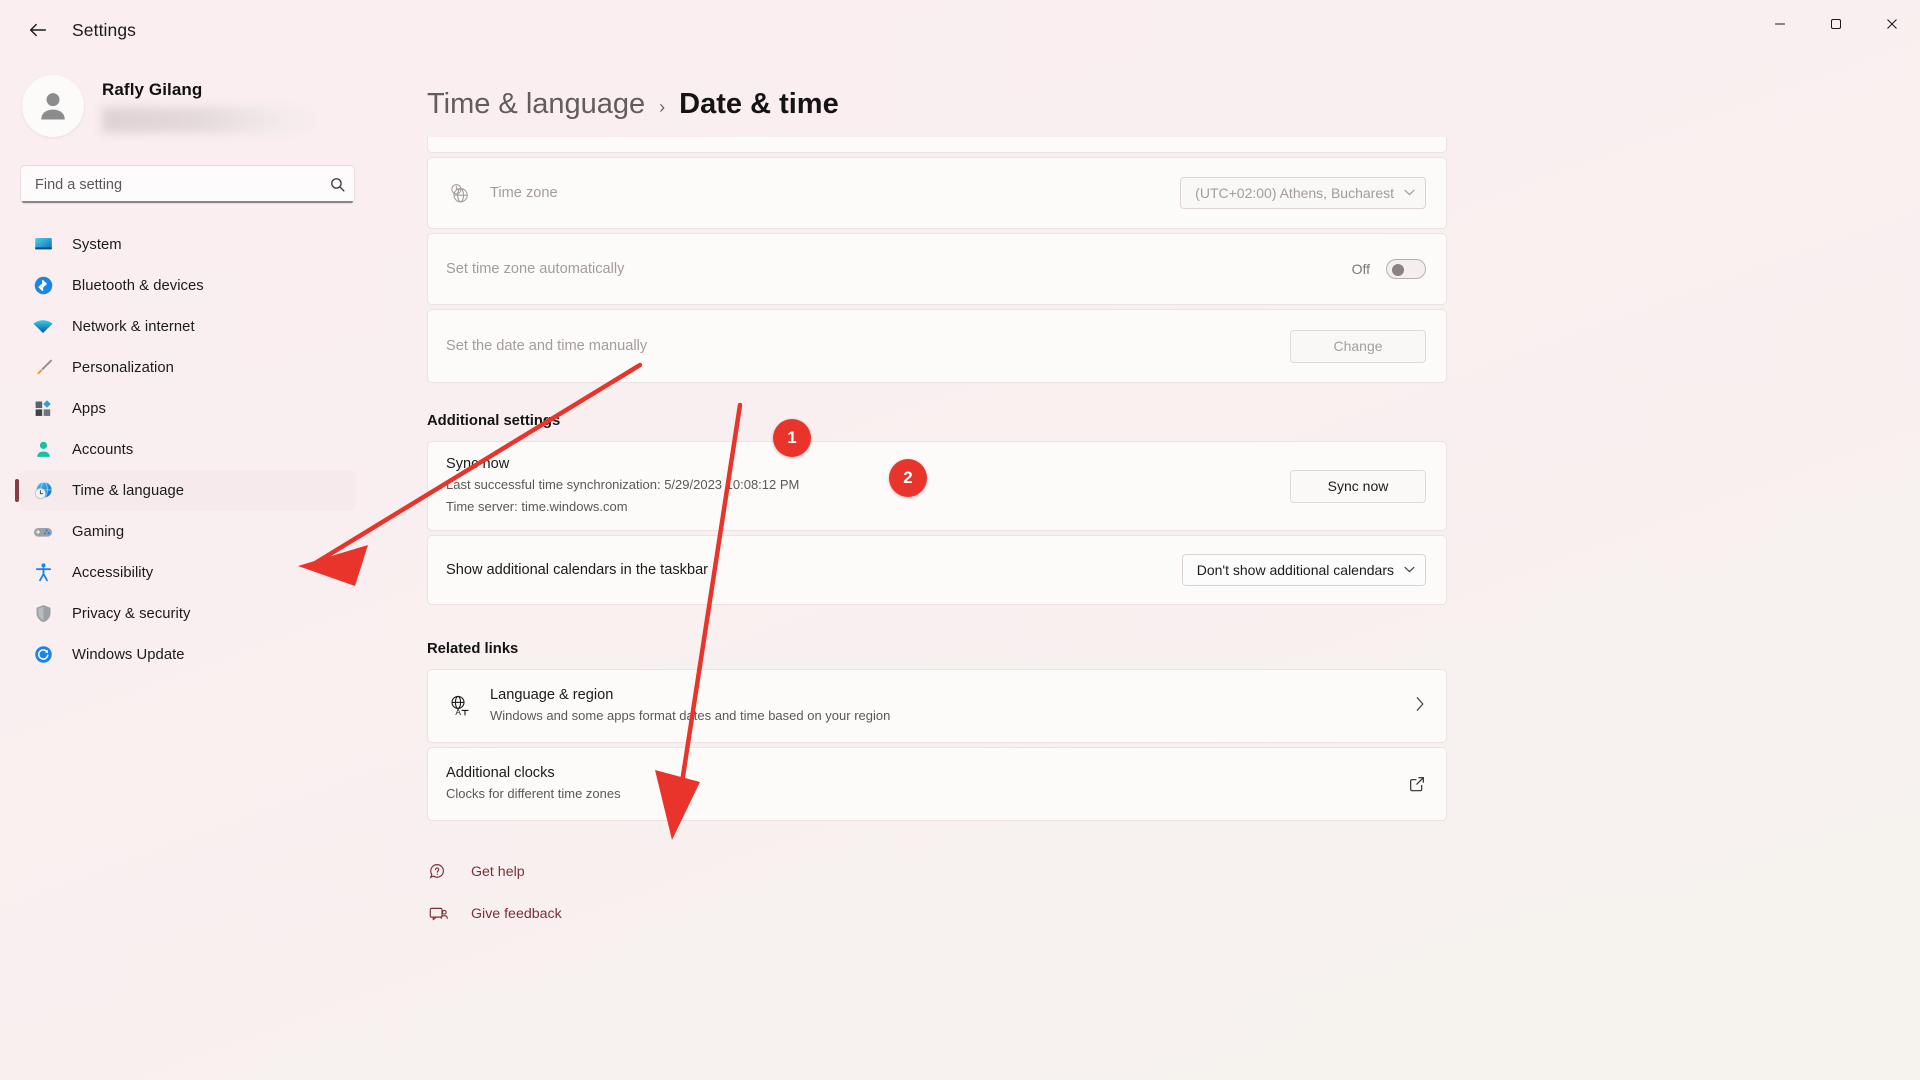  What do you see at coordinates (138, 285) in the screenshot?
I see `sidebar-item-label: Bluetooth & devices` at bounding box center [138, 285].